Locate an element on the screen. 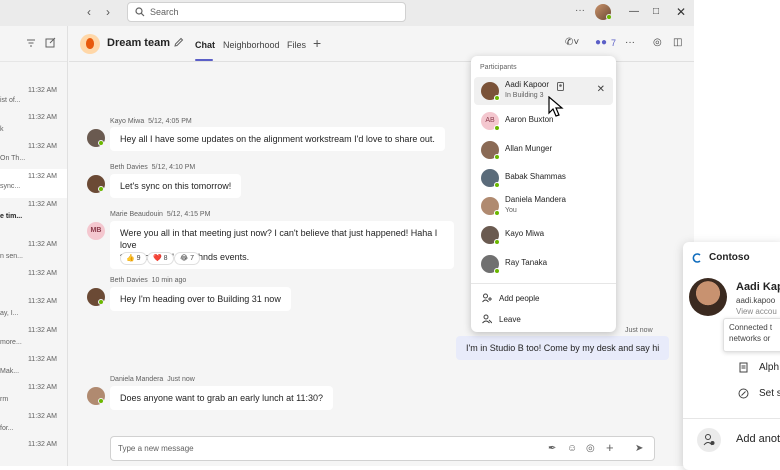  message-bubble: Let's sync on this tomorrow! is located at coordinates (176, 186).